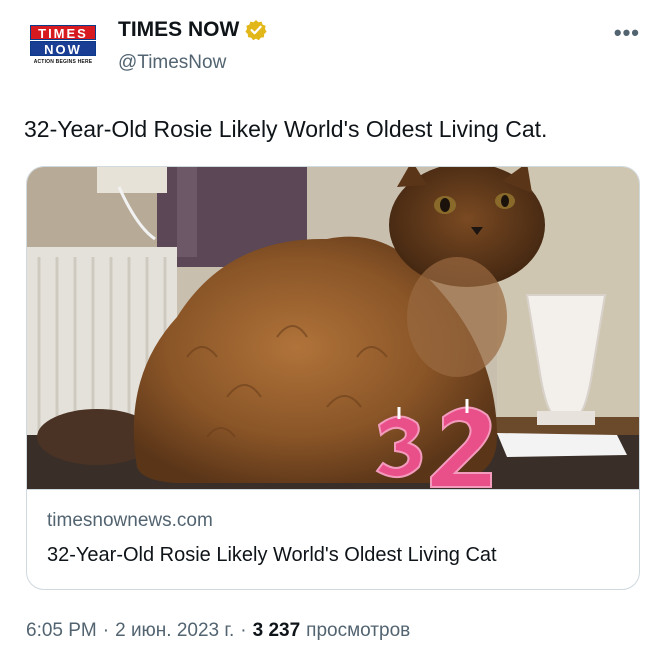 This screenshot has height=658, width=666. I want to click on views-label: просмотров, so click(358, 631).